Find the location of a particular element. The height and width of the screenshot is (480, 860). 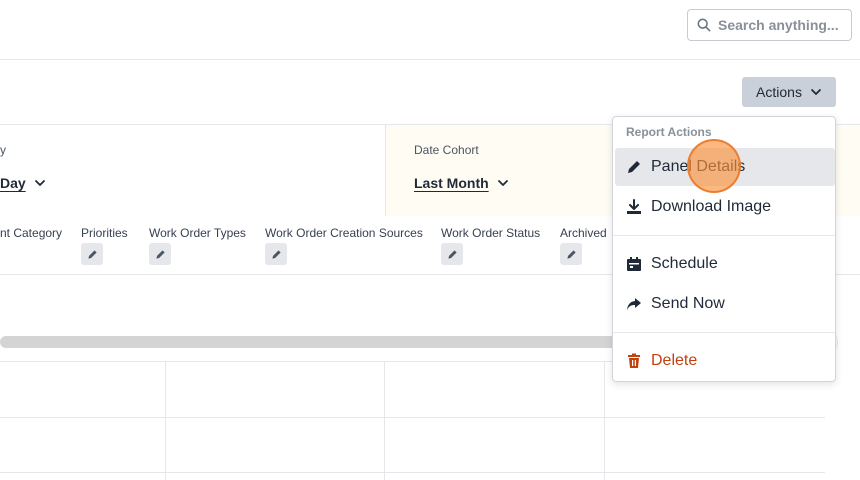

edit-work-order-status-button is located at coordinates (452, 254).